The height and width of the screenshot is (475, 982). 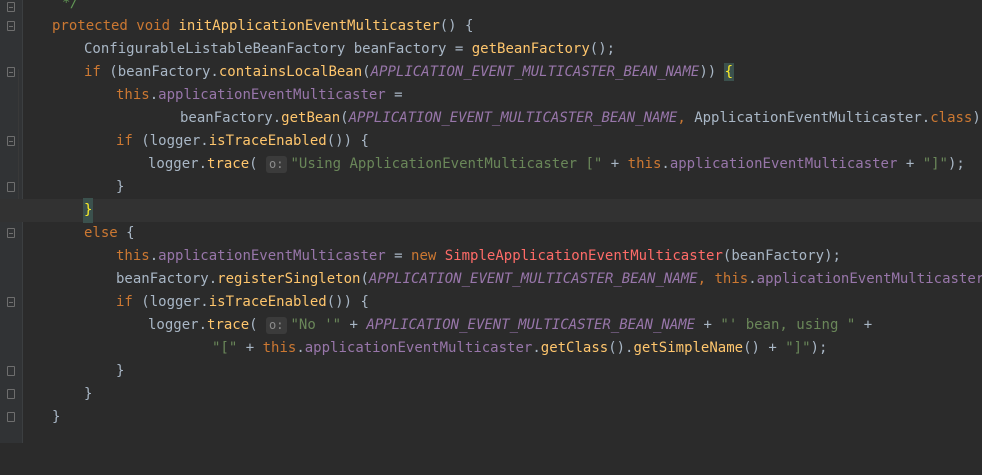 I want to click on code-token: ,, so click(x=706, y=279).